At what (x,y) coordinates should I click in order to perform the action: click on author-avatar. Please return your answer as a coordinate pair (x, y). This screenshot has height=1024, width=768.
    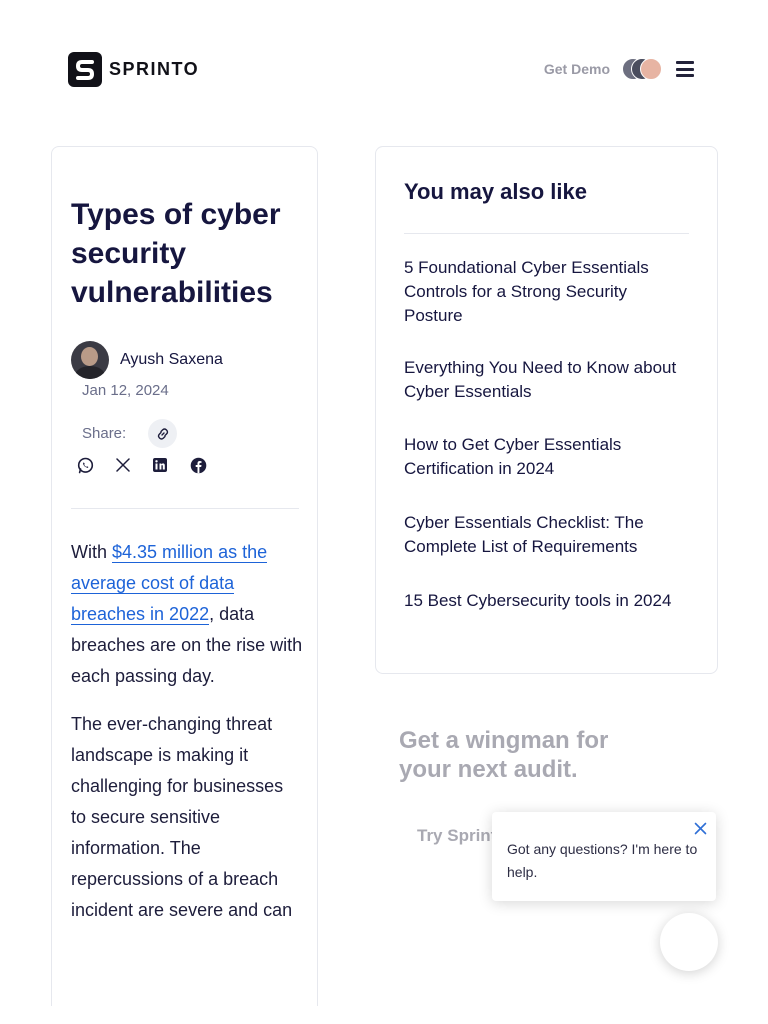
    Looking at the image, I should click on (90, 360).